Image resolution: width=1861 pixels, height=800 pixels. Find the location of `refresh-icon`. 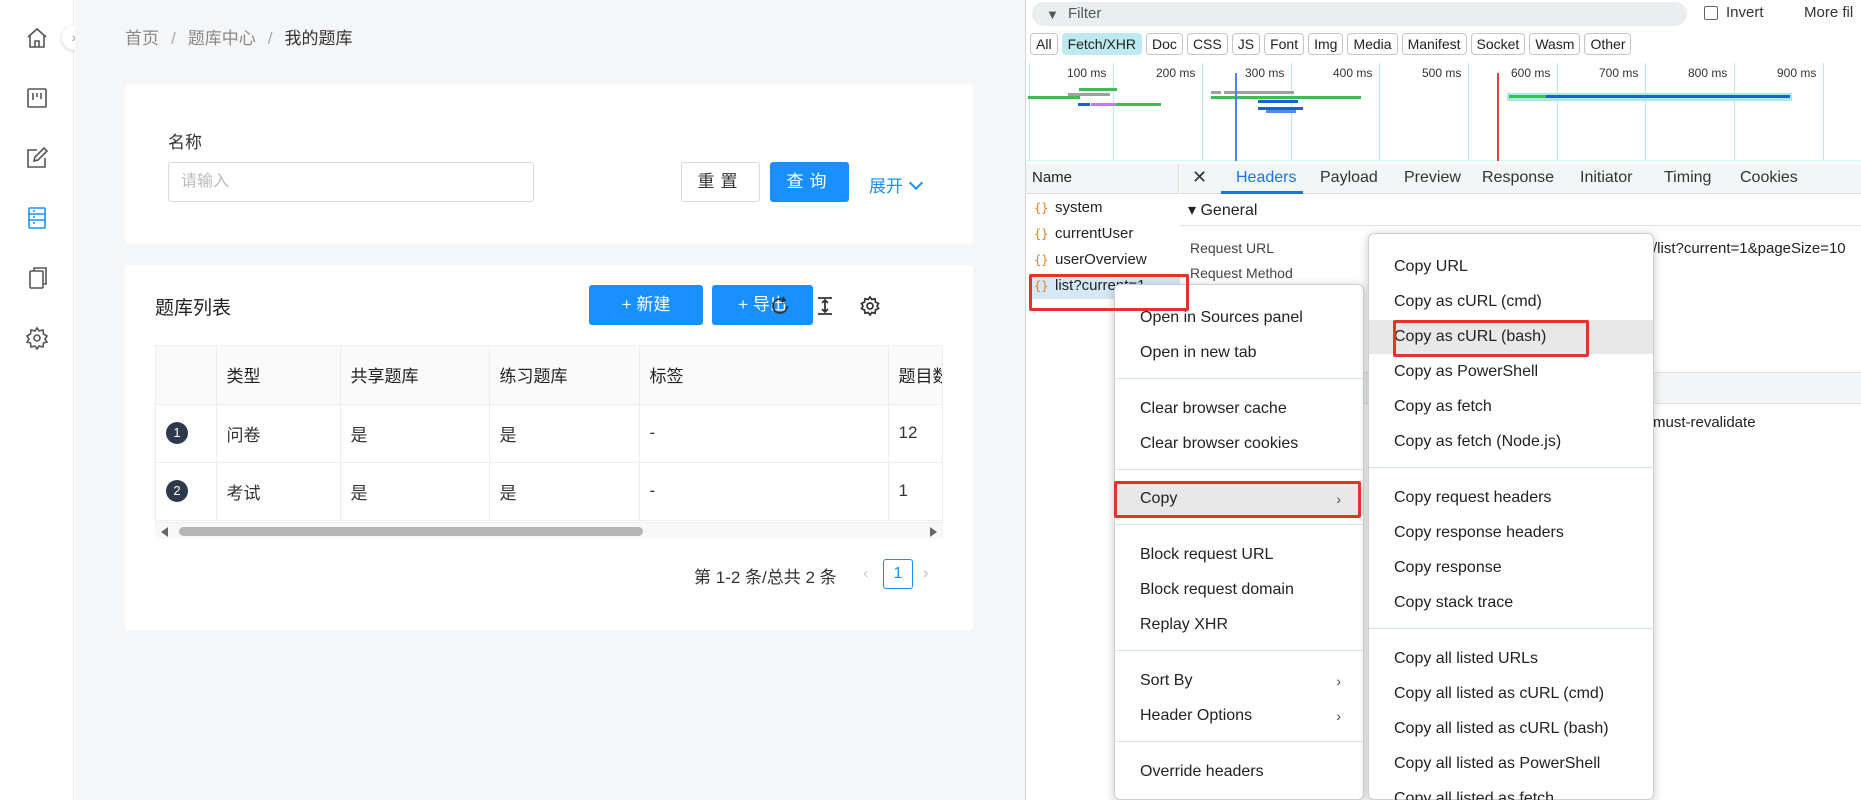

refresh-icon is located at coordinates (780, 306).